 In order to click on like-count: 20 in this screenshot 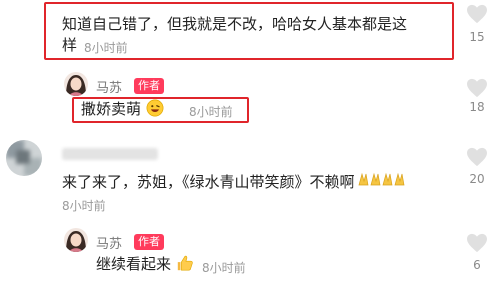, I will do `click(477, 179)`.